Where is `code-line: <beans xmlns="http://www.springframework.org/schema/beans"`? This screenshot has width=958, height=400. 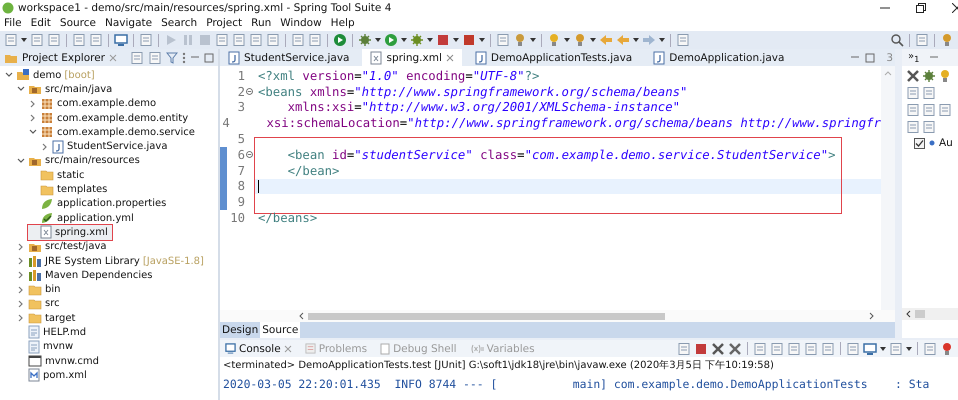
code-line: <beans xmlns="http://www.springframework.org/schema/beans" is located at coordinates (473, 91).